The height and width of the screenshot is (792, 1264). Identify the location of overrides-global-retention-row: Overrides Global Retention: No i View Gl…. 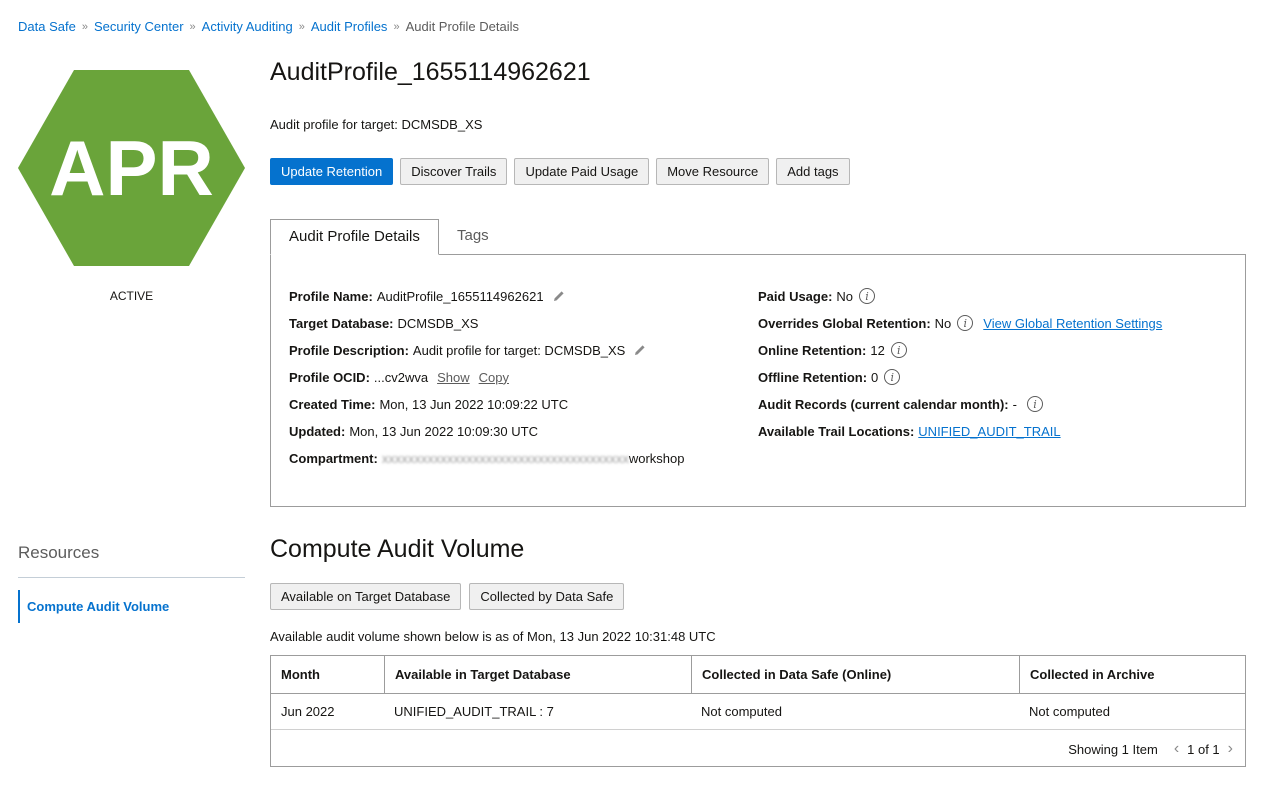
(960, 323).